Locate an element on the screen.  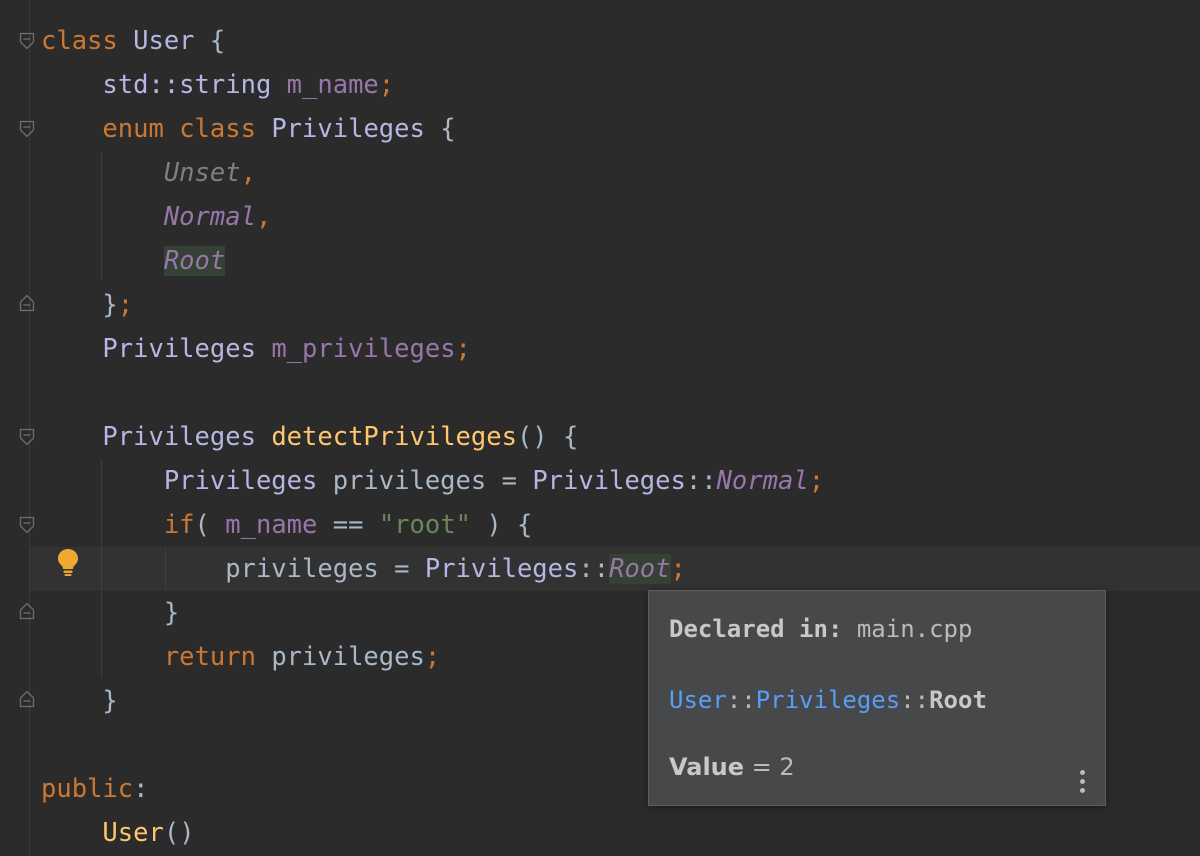
code-line-2: std::string m_name; is located at coordinates (217, 85).